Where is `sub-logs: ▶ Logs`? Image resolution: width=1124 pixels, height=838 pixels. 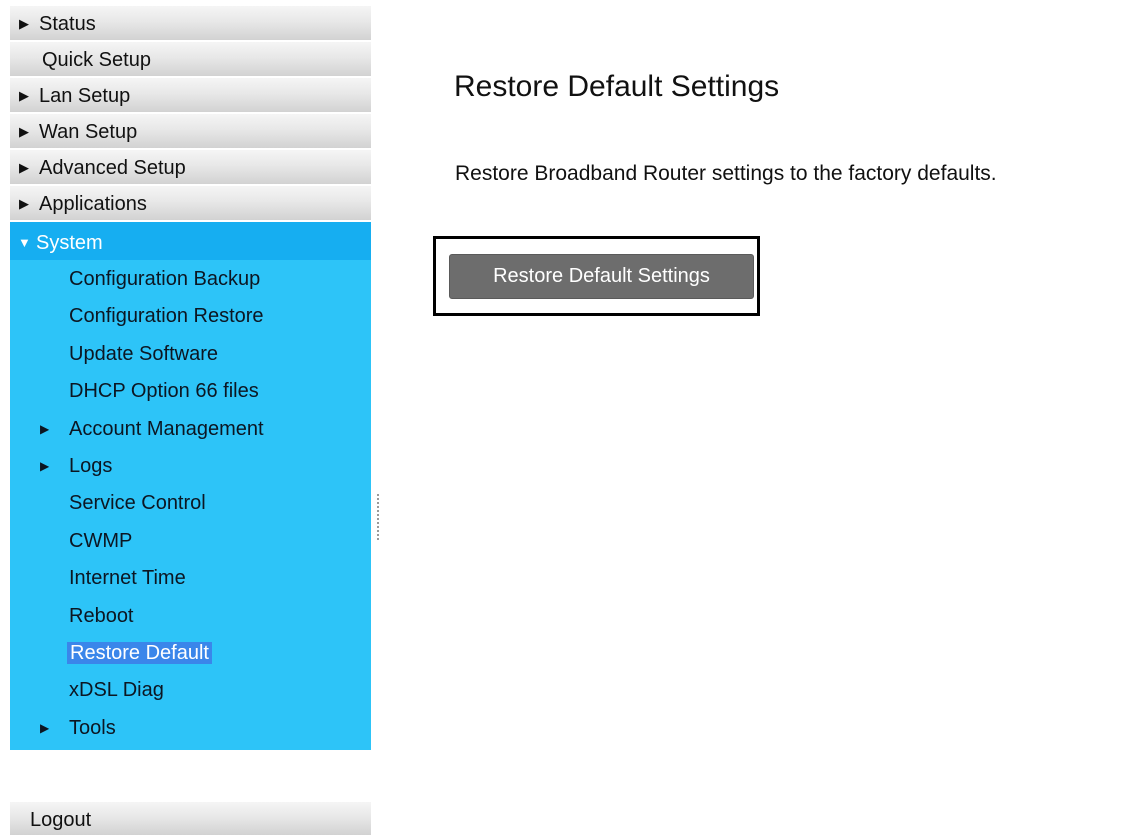 sub-logs: ▶ Logs is located at coordinates (190, 465).